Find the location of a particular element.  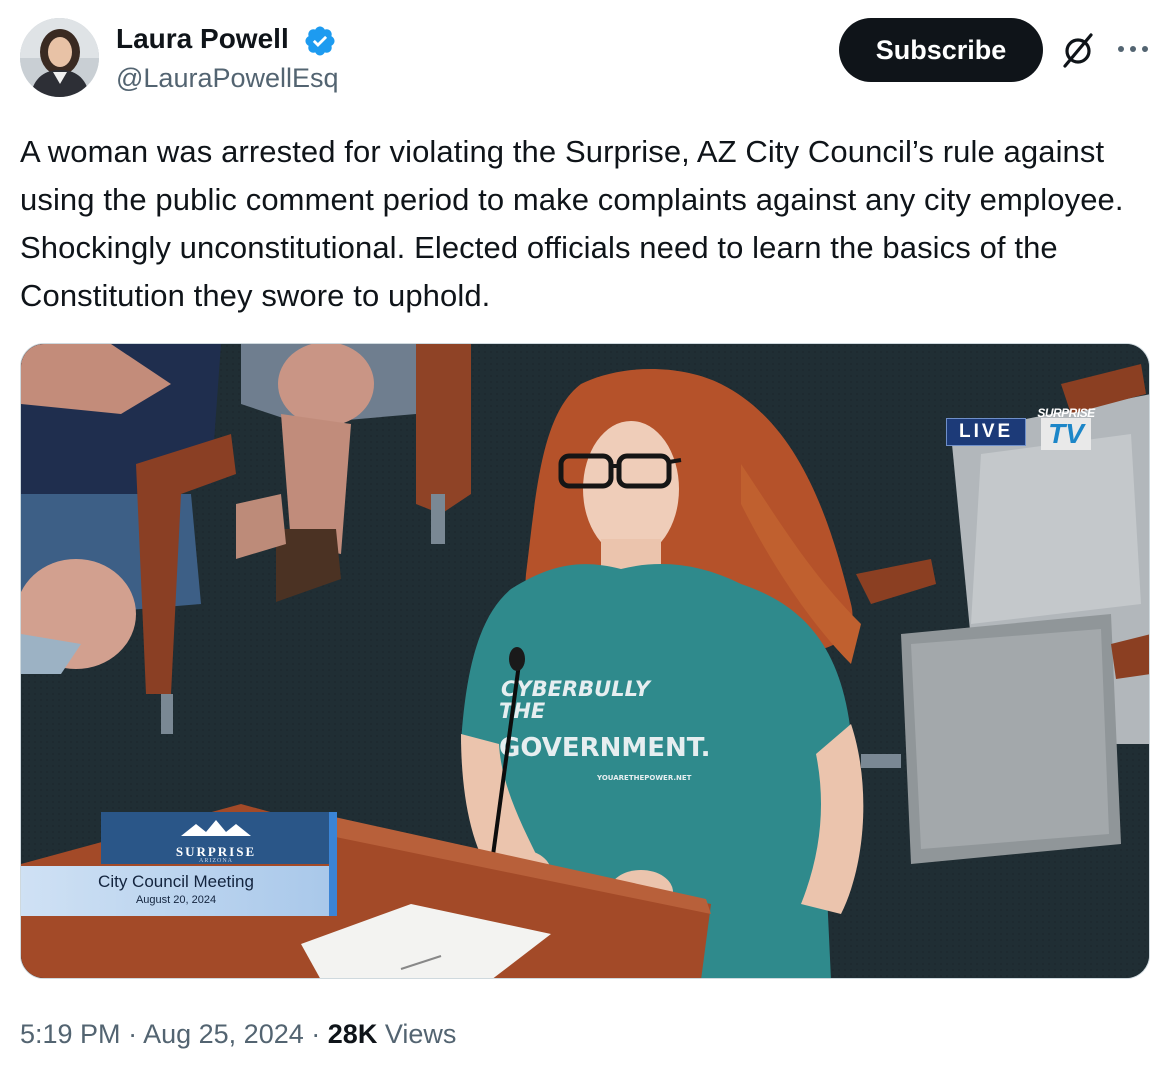

tweet-date: Aug 25, 2024 is located at coordinates (223, 1034).